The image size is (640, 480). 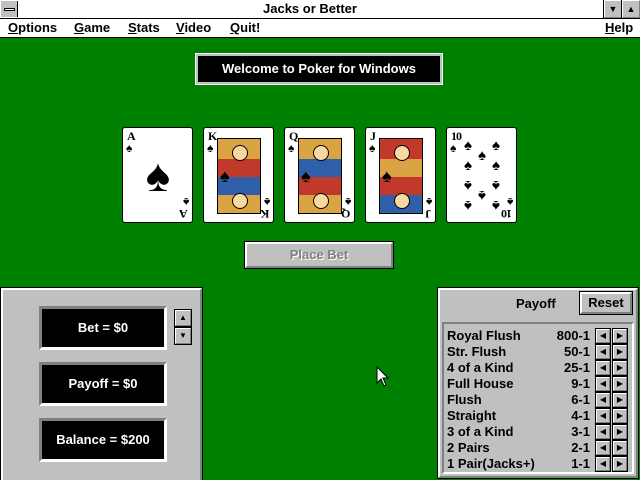 I want to click on card-rank: Q, so click(x=345, y=214).